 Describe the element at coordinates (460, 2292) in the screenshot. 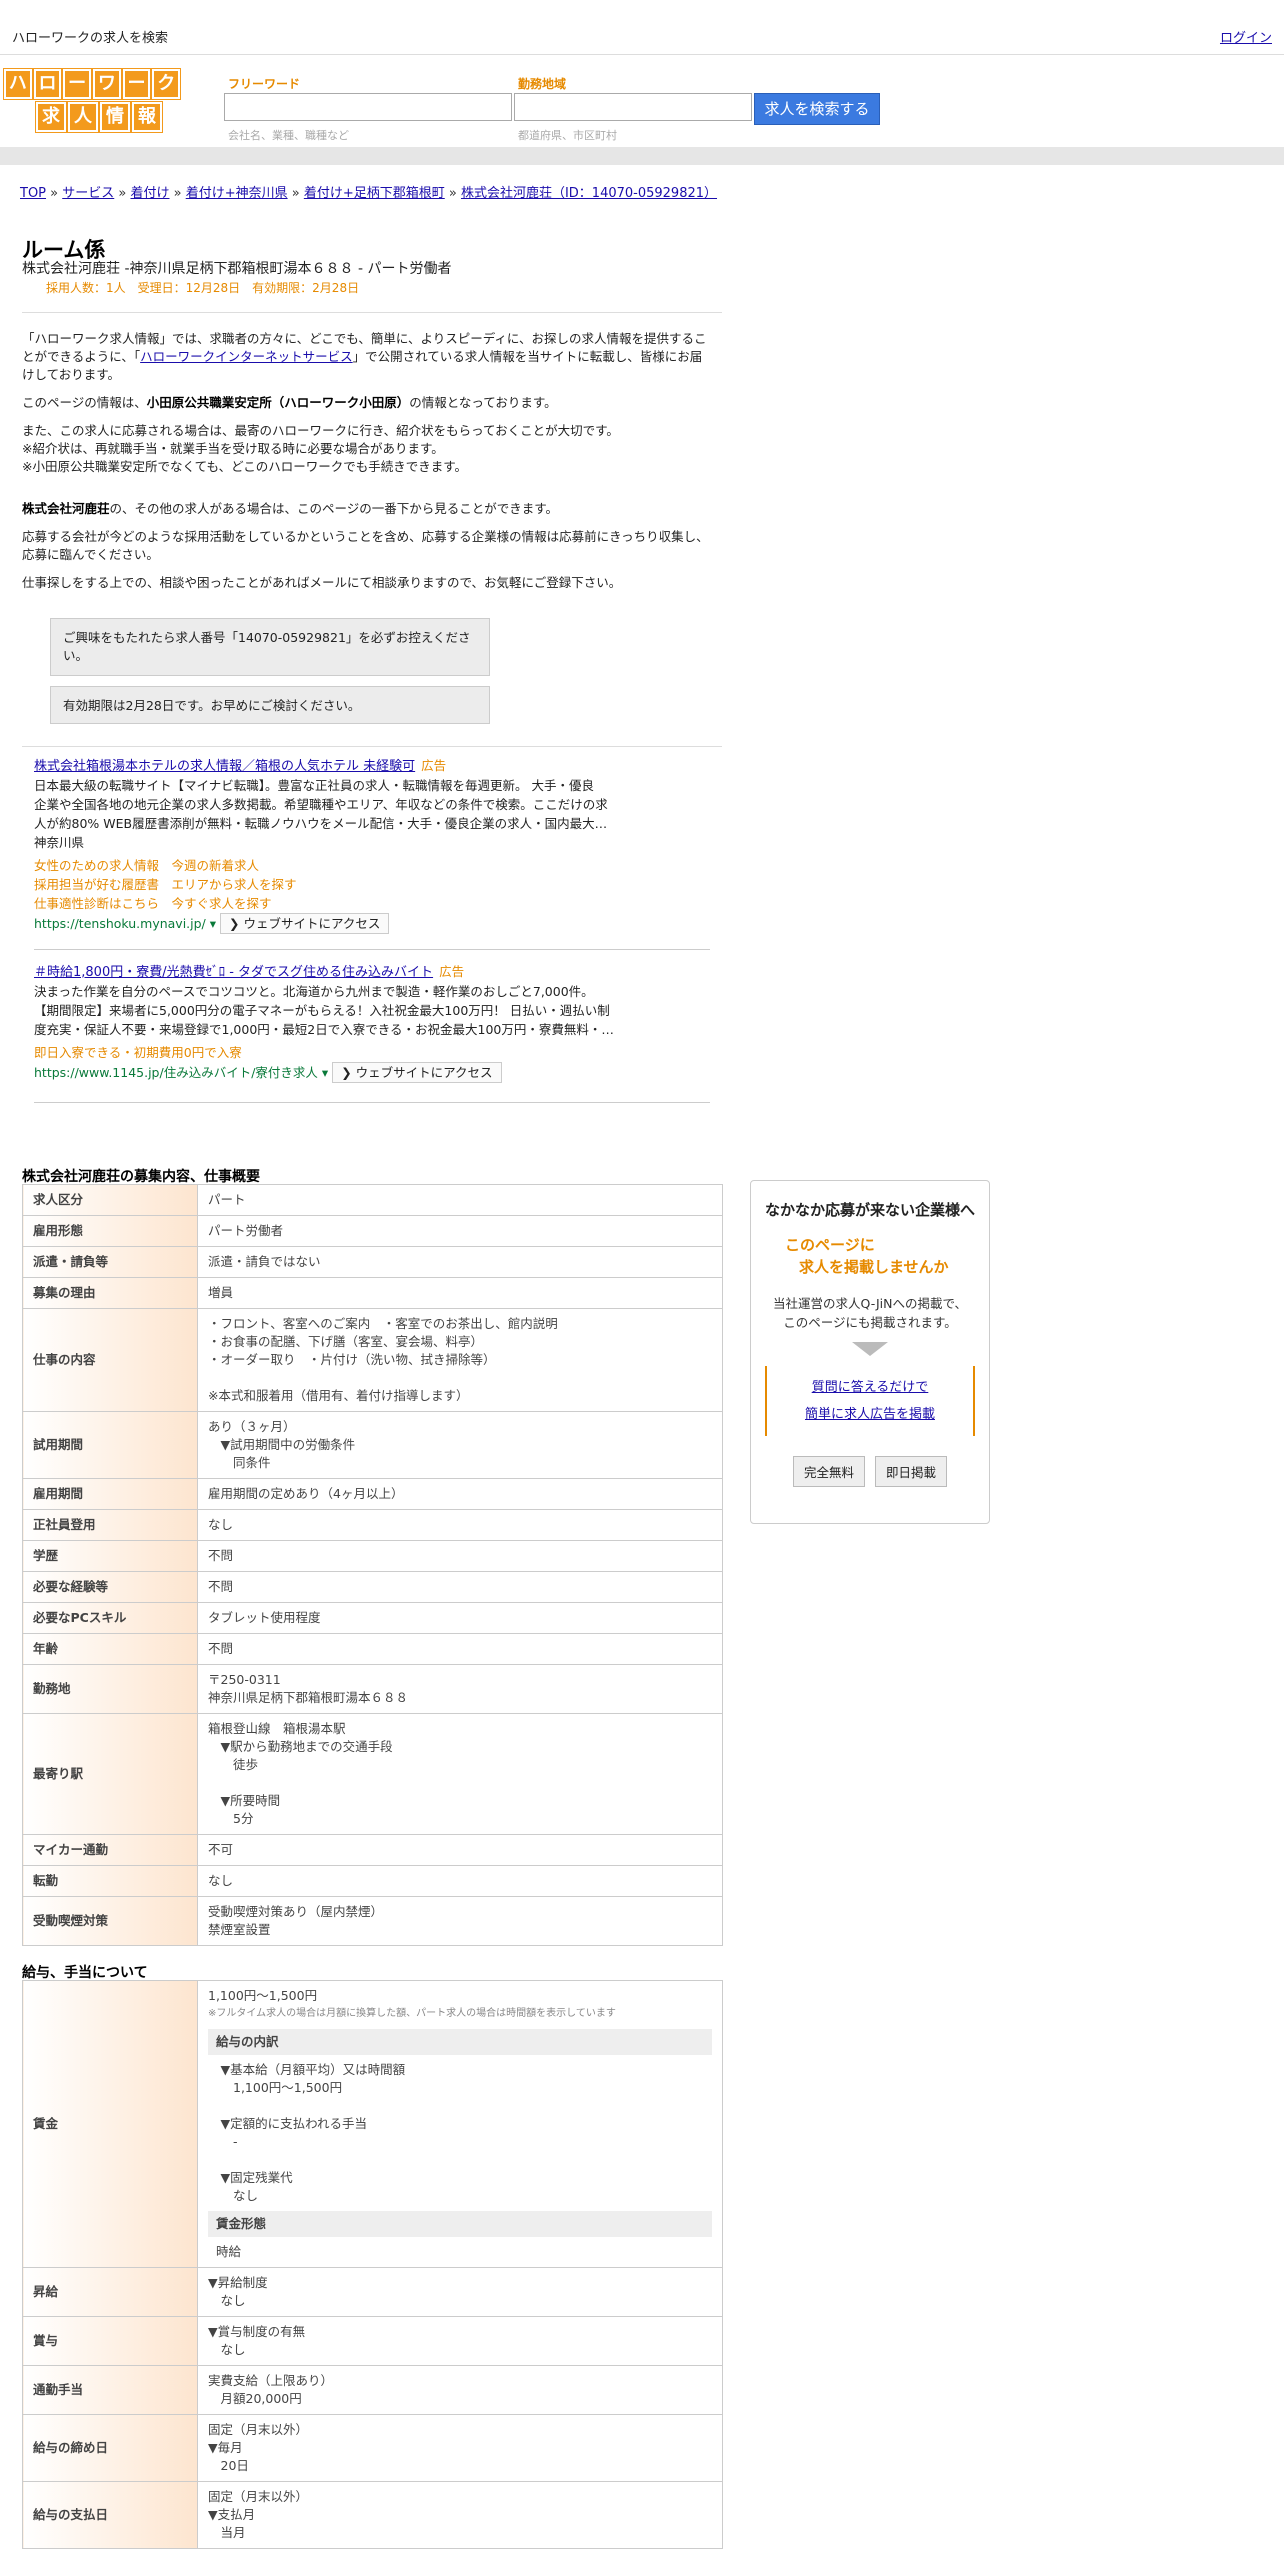

I see `row-value: ▼昇給制度 なし` at that location.